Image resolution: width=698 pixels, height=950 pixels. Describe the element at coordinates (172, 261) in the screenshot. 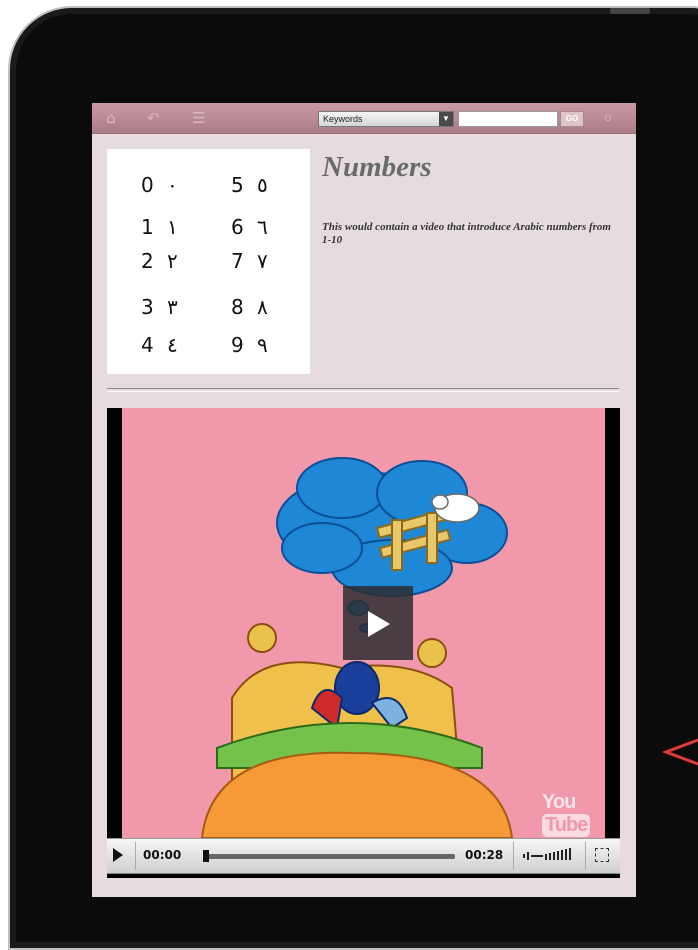

I see `arabic-digit: ٢` at that location.